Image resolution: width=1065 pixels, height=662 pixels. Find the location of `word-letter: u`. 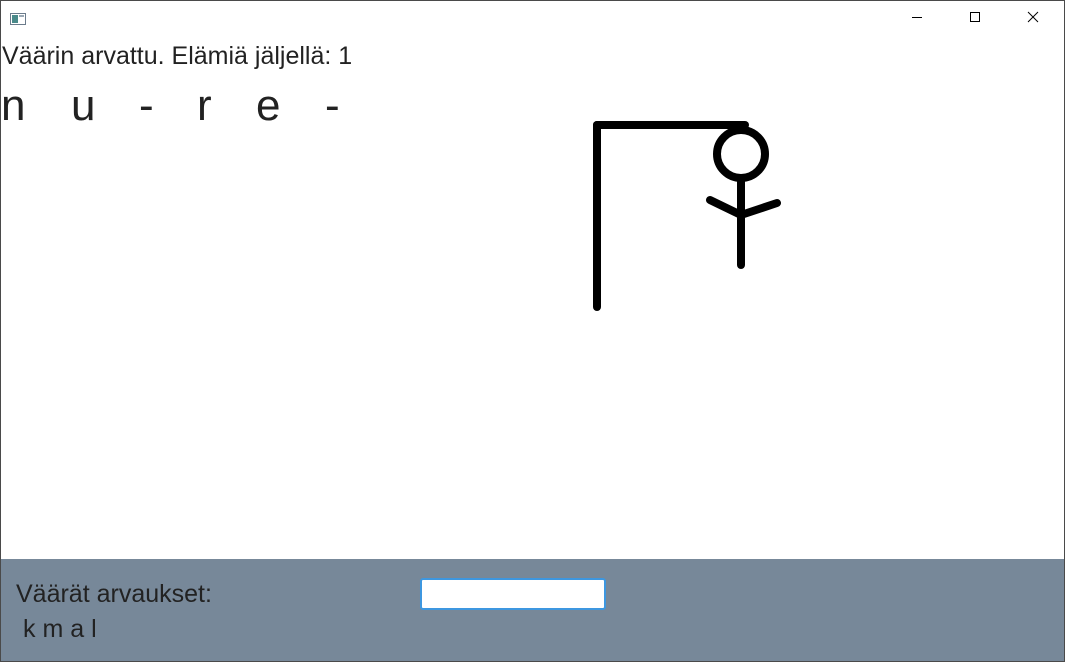

word-letter: u is located at coordinates (83, 105).